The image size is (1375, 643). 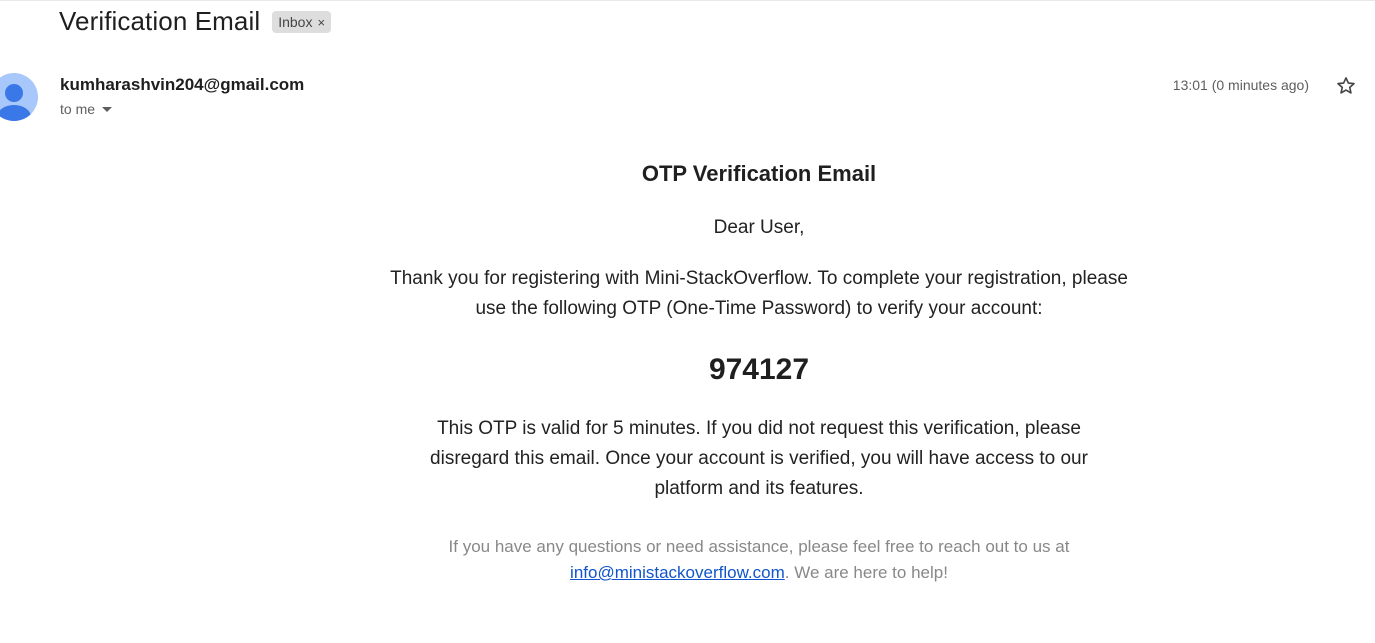 What do you see at coordinates (677, 572) in the screenshot?
I see `support-email-link: info@ministackoverflow.com` at bounding box center [677, 572].